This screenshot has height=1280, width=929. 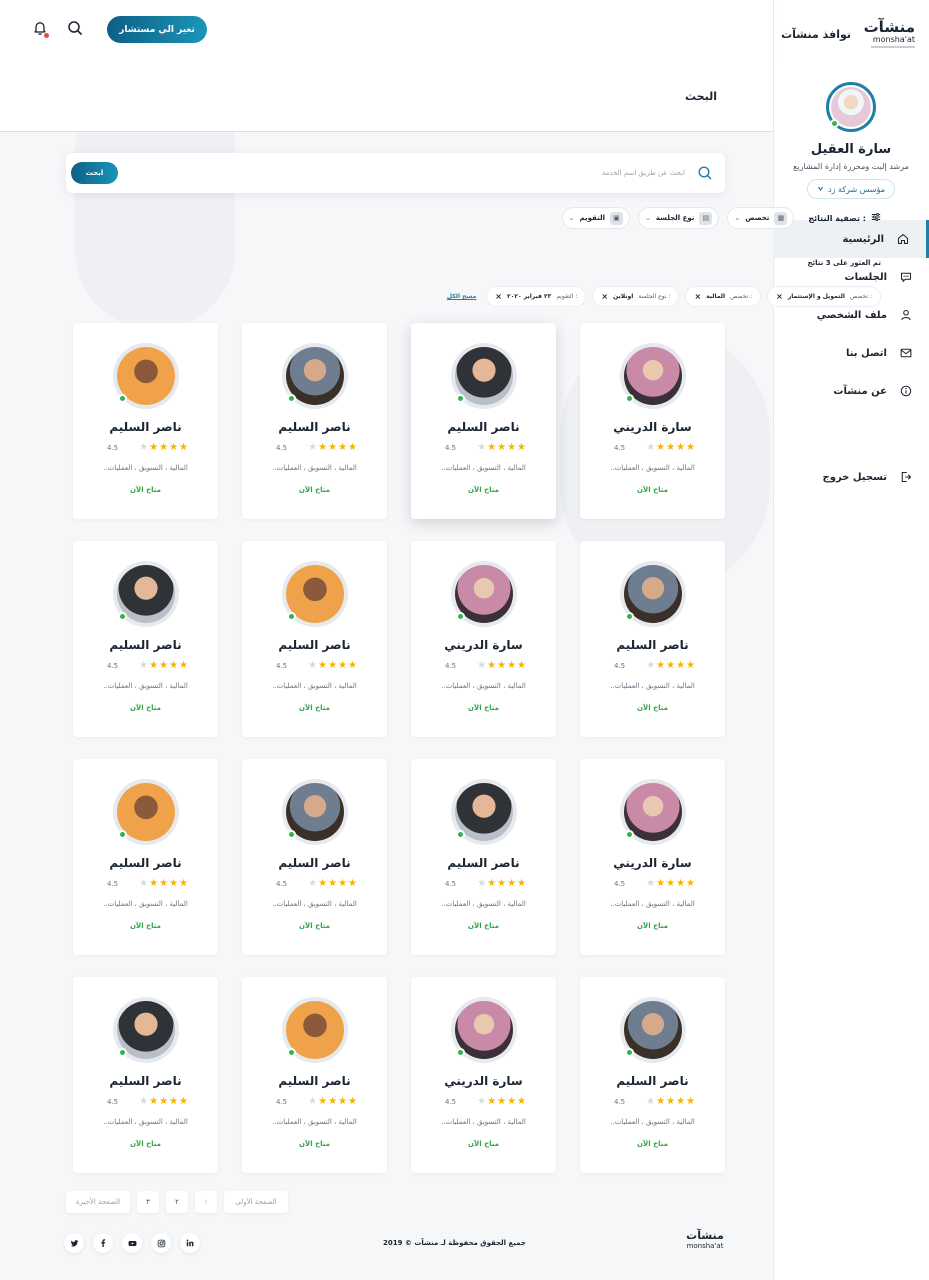 What do you see at coordinates (851, 166) in the screenshot?
I see `profile-role: مرشد إلبت ومحررة إدارة المشاريع` at bounding box center [851, 166].